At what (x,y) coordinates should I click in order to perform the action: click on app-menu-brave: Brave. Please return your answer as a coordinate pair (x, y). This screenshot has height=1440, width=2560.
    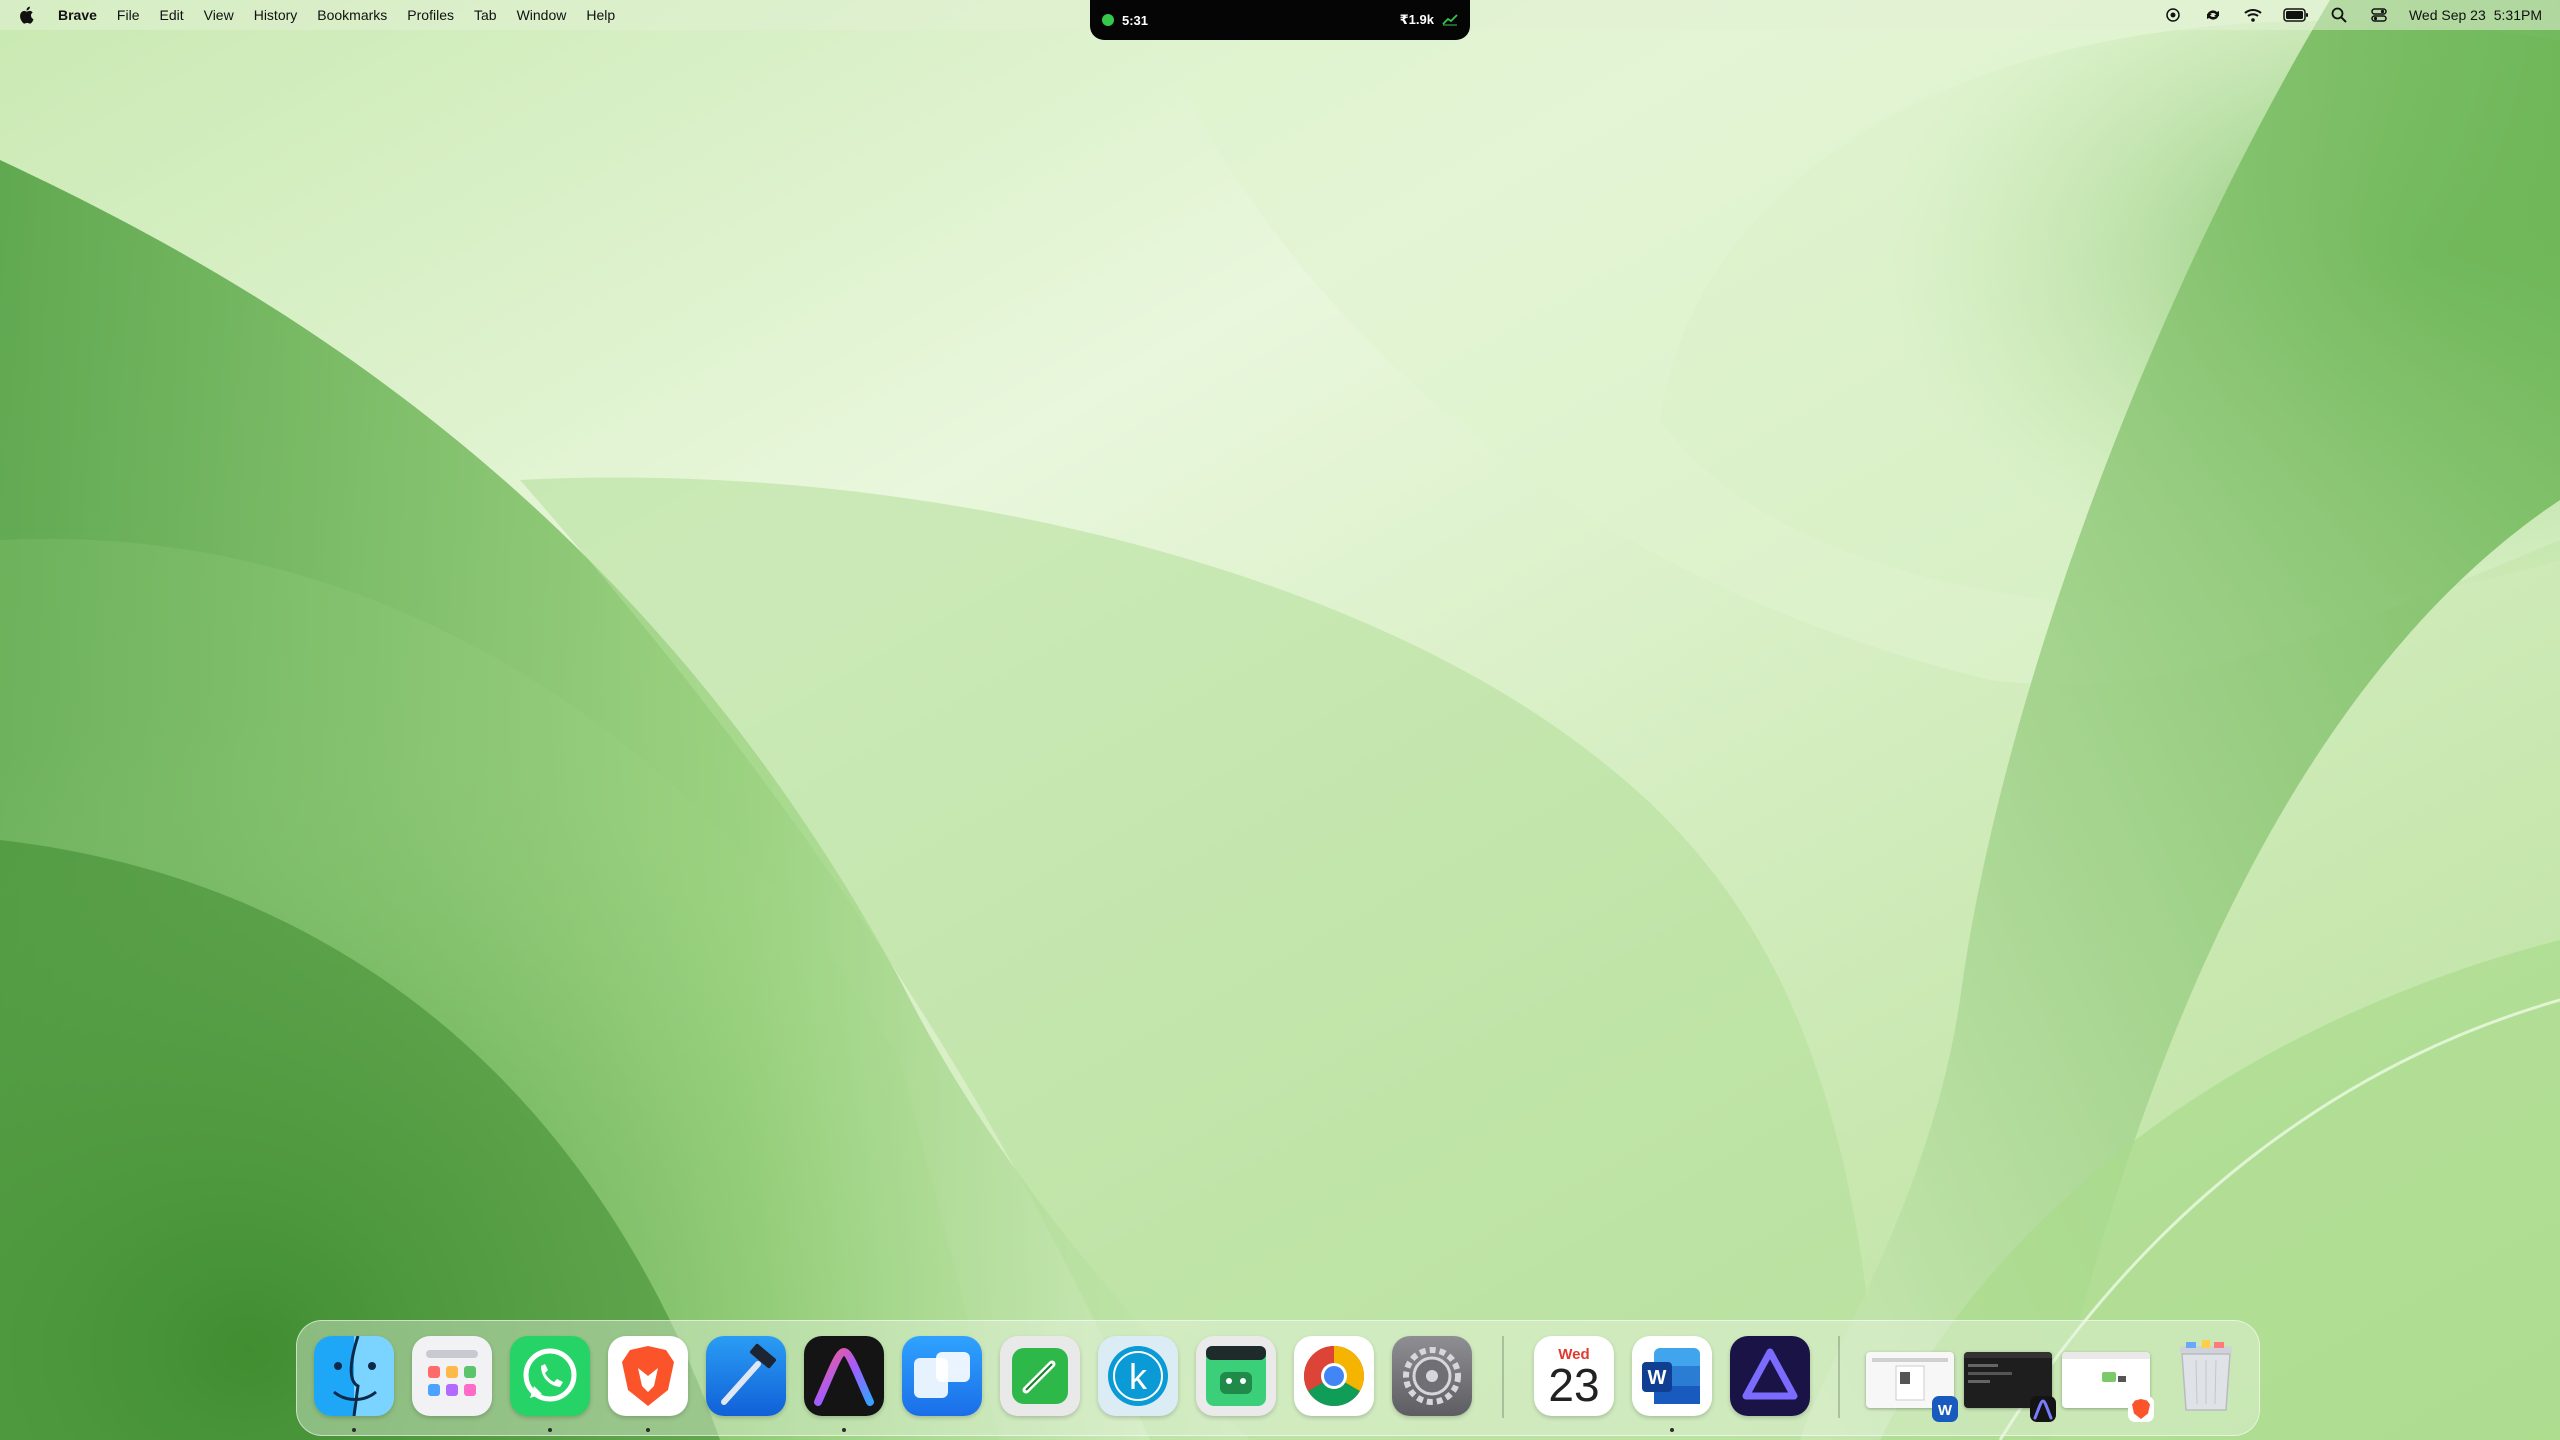
    Looking at the image, I should click on (79, 15).